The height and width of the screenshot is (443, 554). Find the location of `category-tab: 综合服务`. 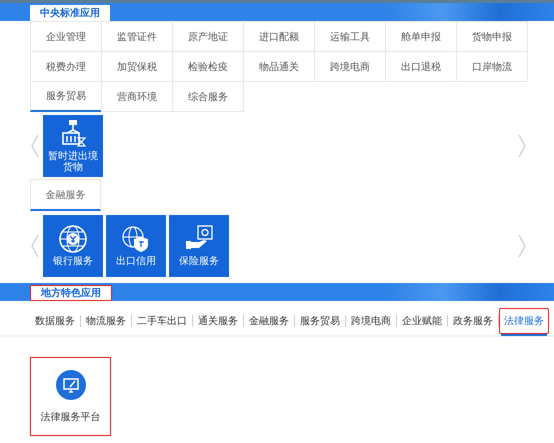

category-tab: 综合服务 is located at coordinates (208, 96).